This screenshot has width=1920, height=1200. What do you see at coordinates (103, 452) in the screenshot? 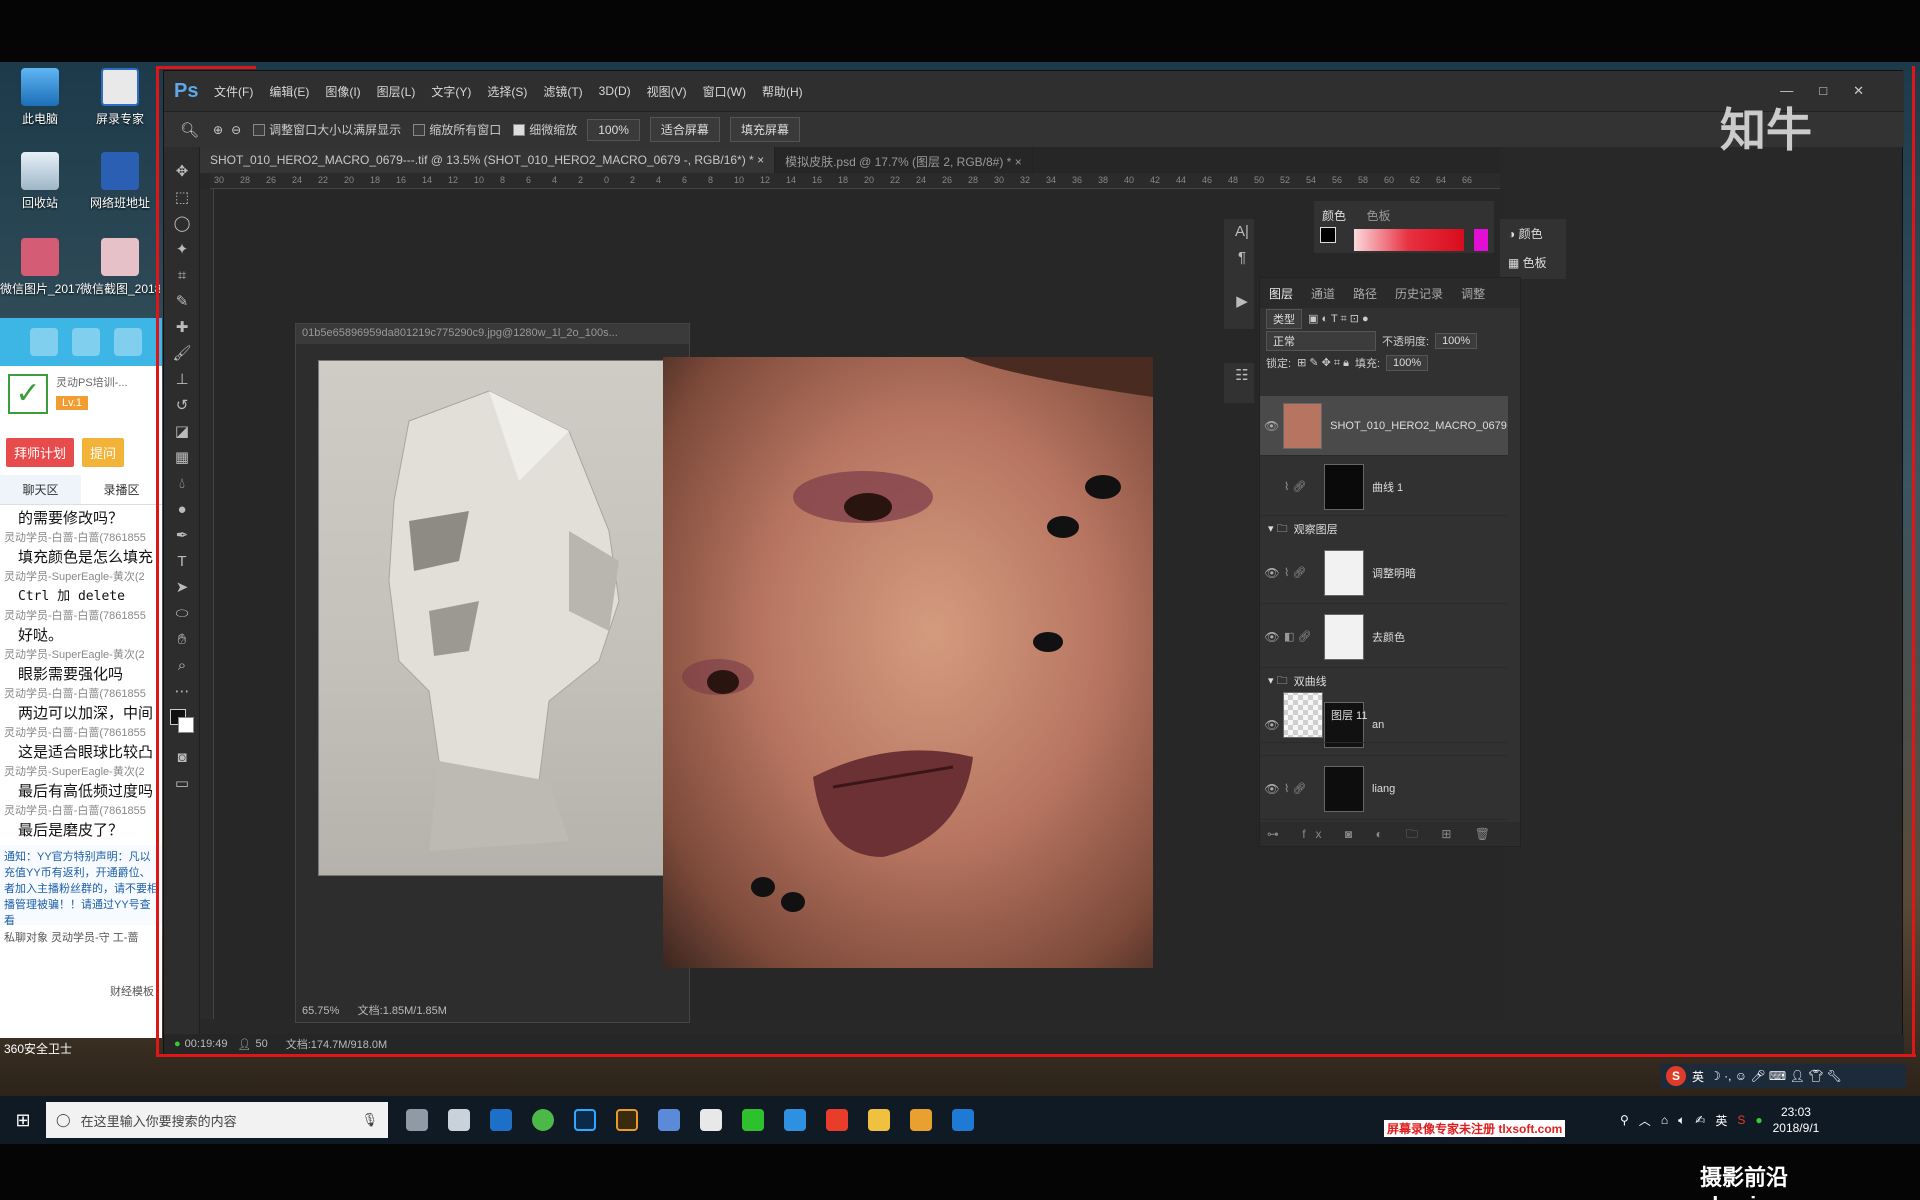
I see `ask-question-button: 提问` at bounding box center [103, 452].